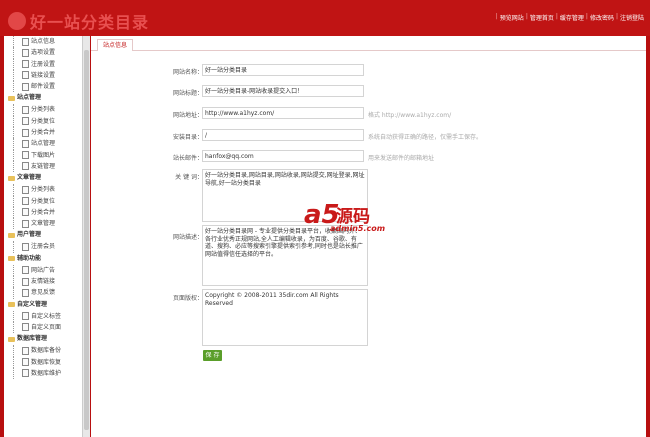  Describe the element at coordinates (115, 45) in the screenshot. I see `tab-site-info: 站点信息` at that location.